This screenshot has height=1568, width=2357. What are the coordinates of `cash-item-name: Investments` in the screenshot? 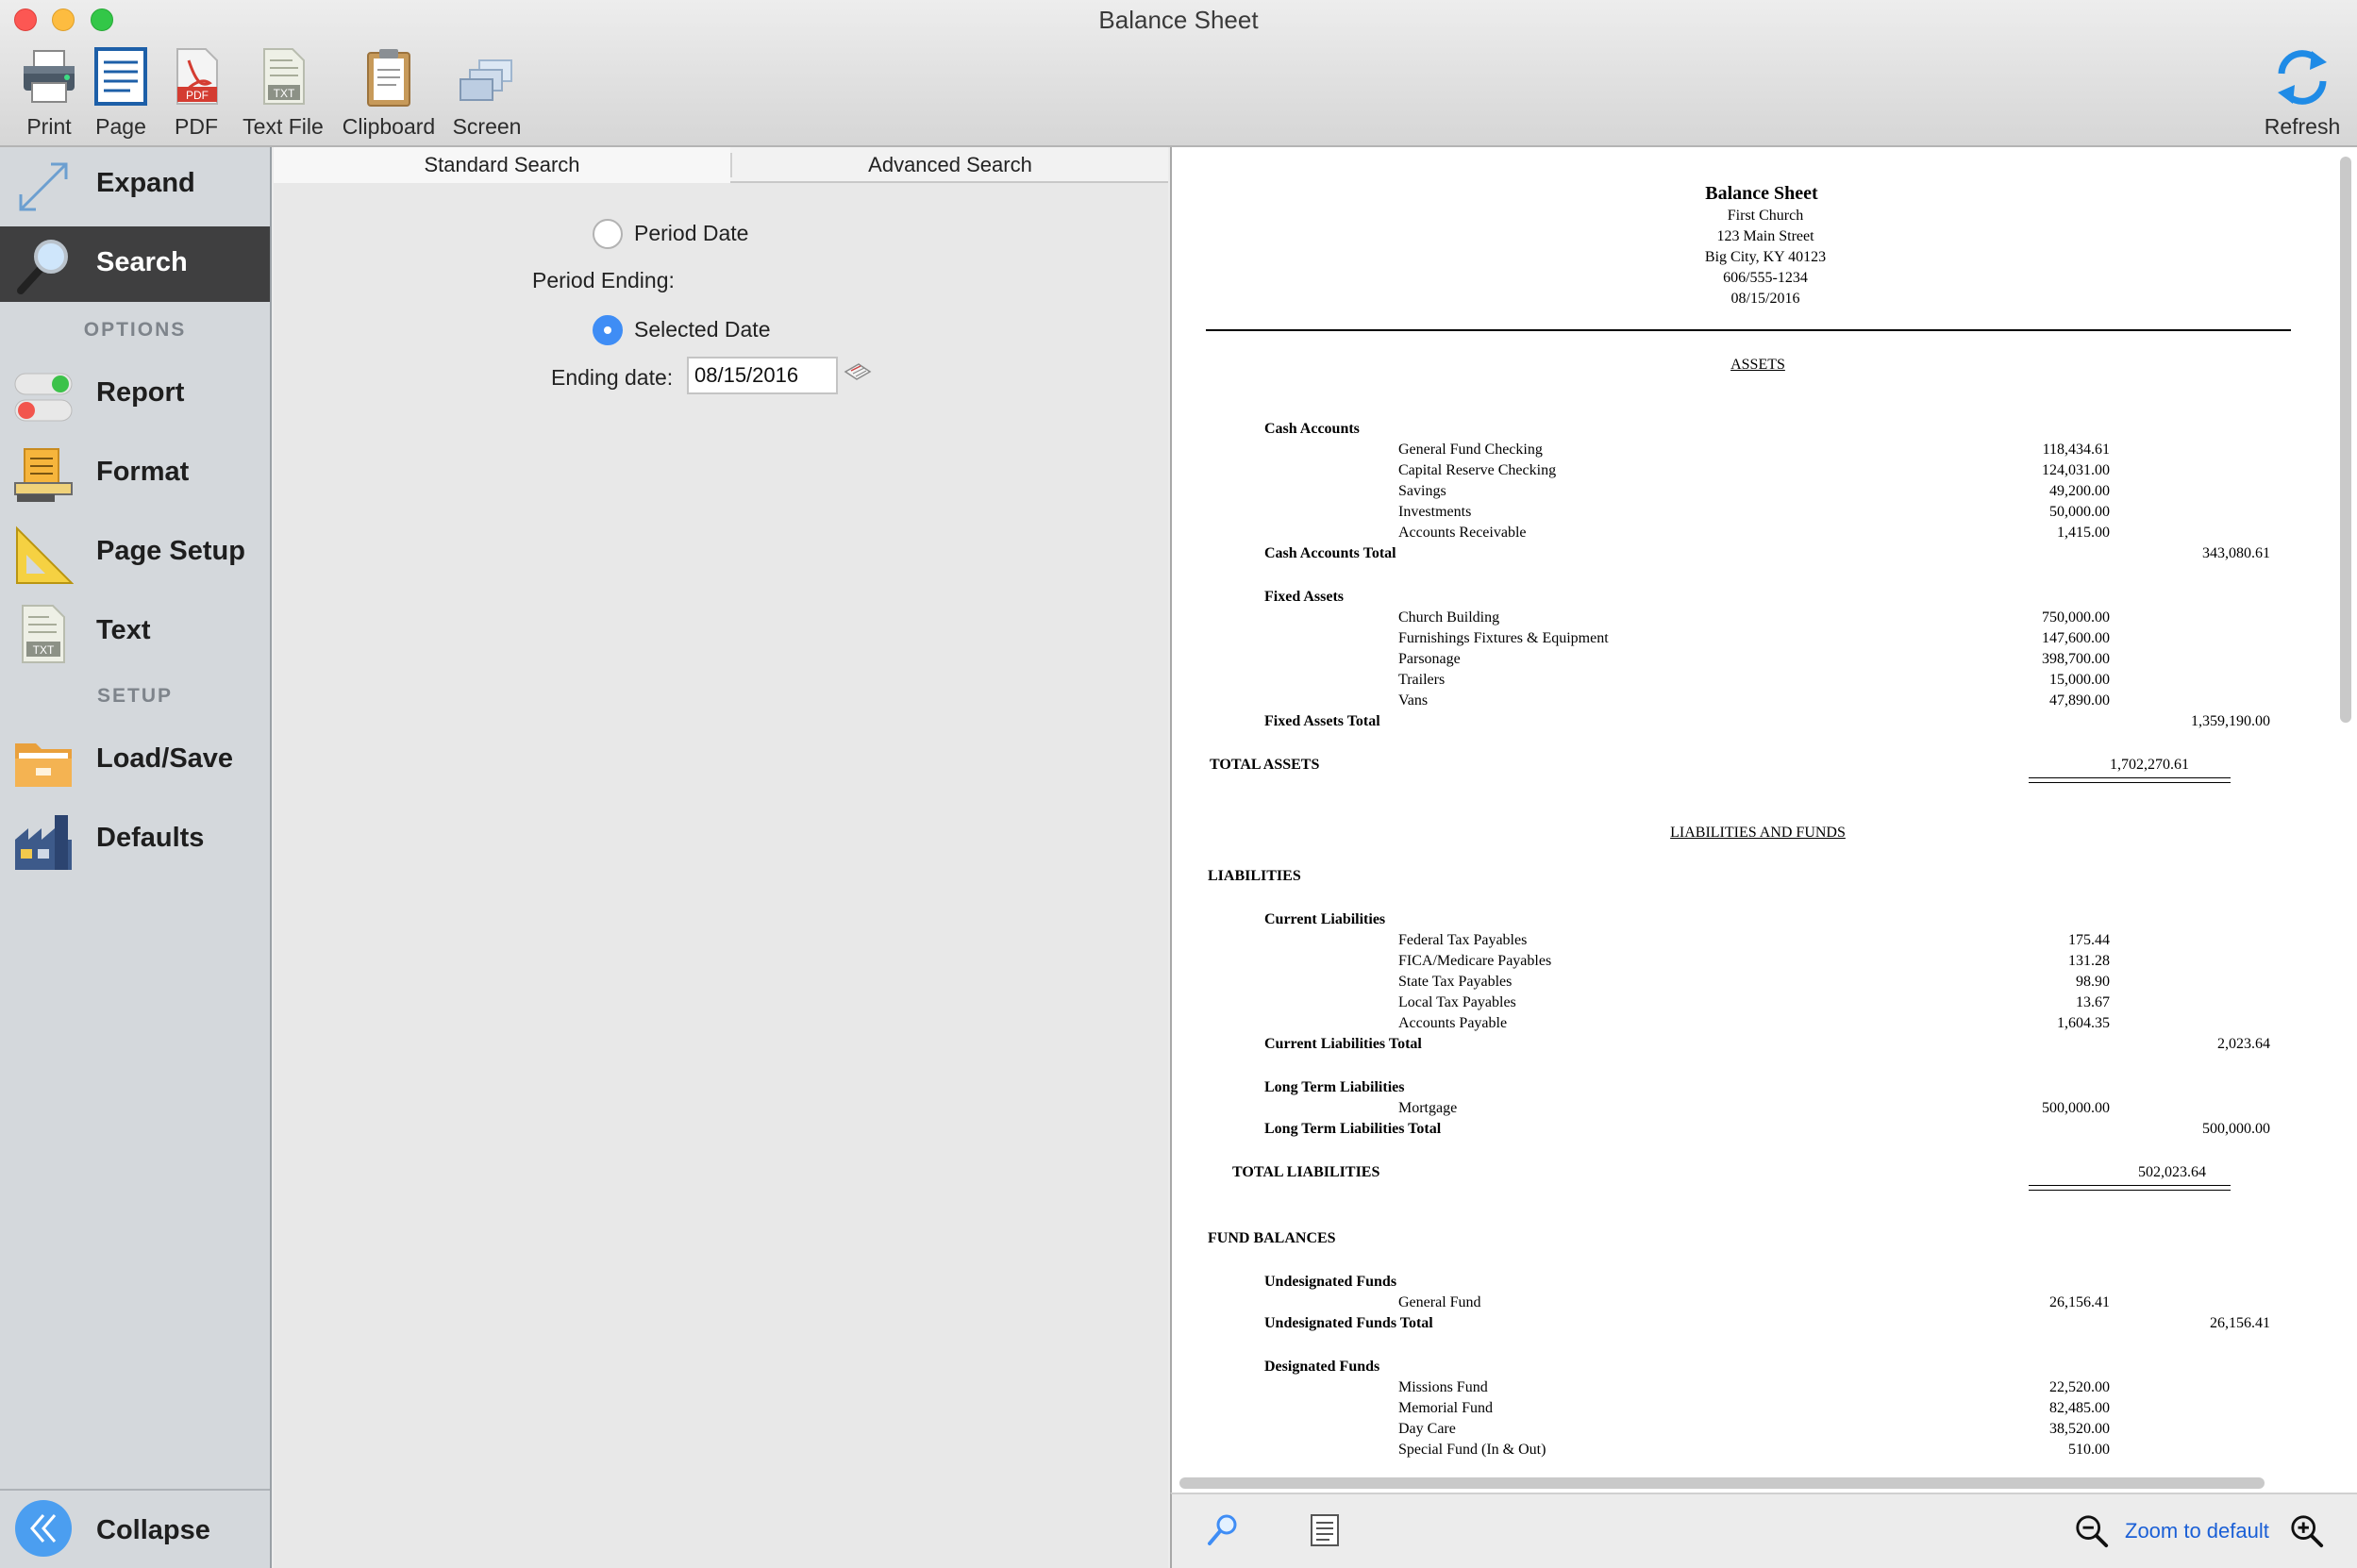 It's located at (1435, 512).